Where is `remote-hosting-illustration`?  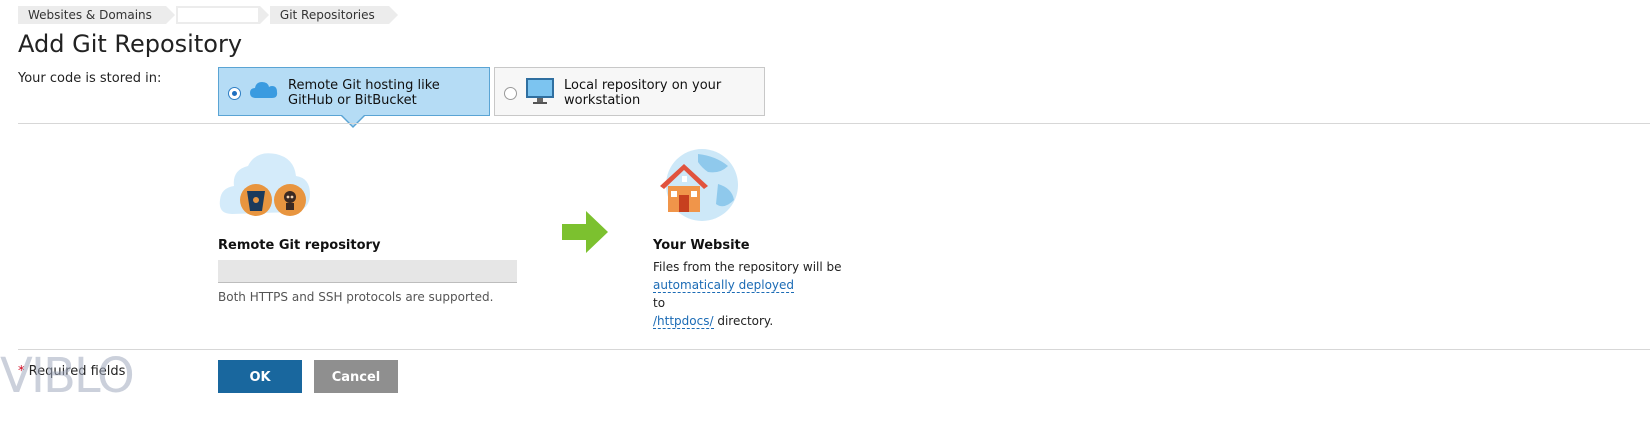
remote-hosting-illustration is located at coordinates (266, 187).